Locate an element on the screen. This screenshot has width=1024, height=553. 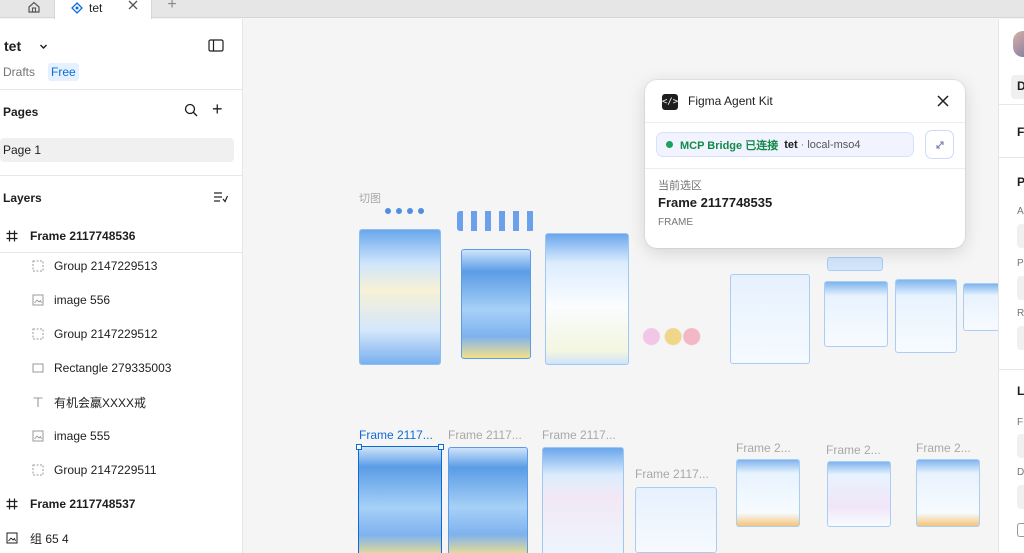
layer-item-text: 有机会羸XXXX戒 is located at coordinates (121, 402).